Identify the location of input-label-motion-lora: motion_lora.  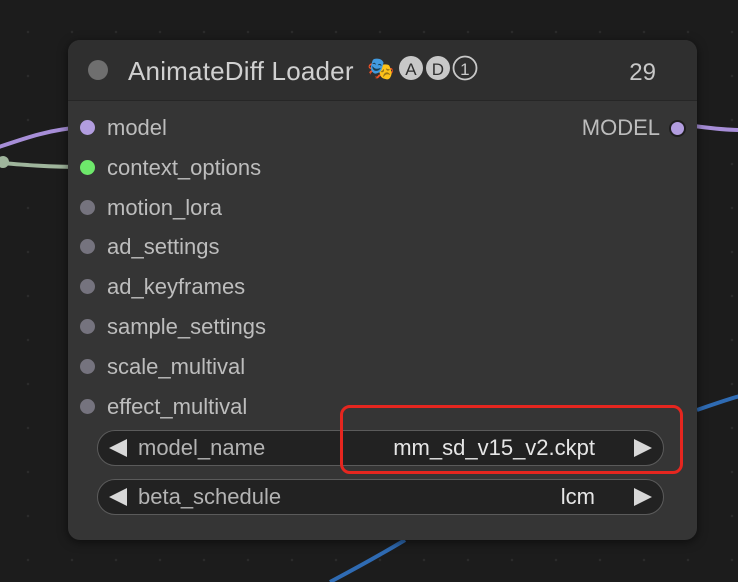
(164, 207).